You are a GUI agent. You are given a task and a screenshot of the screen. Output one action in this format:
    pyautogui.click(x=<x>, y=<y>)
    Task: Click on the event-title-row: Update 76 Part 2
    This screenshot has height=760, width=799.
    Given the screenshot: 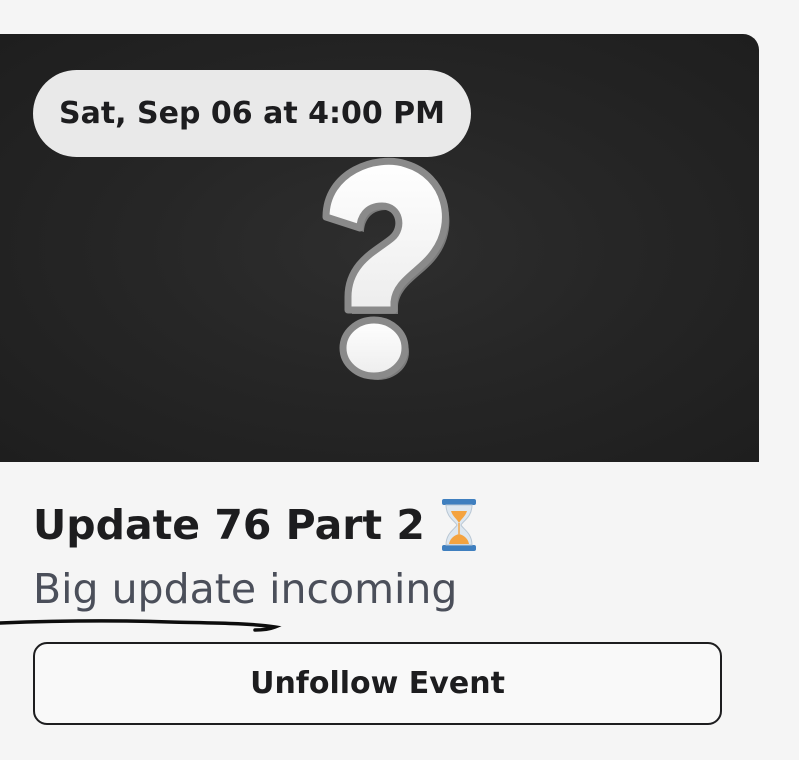 What is the action you would take?
    pyautogui.click(x=256, y=525)
    